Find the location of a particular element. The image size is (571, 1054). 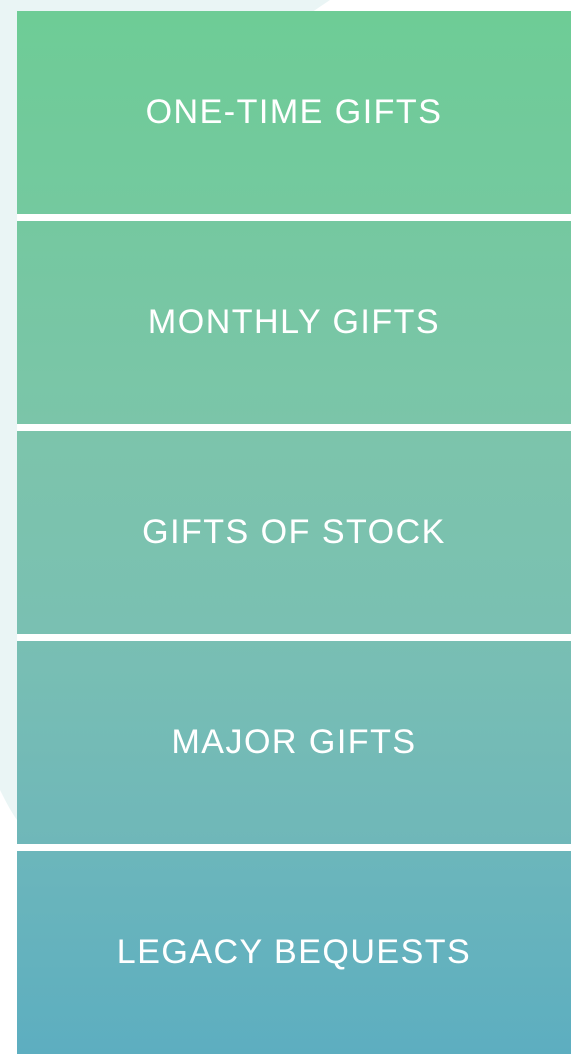

monthly-gifts-label: MONTHLY GIFTS is located at coordinates (294, 322).